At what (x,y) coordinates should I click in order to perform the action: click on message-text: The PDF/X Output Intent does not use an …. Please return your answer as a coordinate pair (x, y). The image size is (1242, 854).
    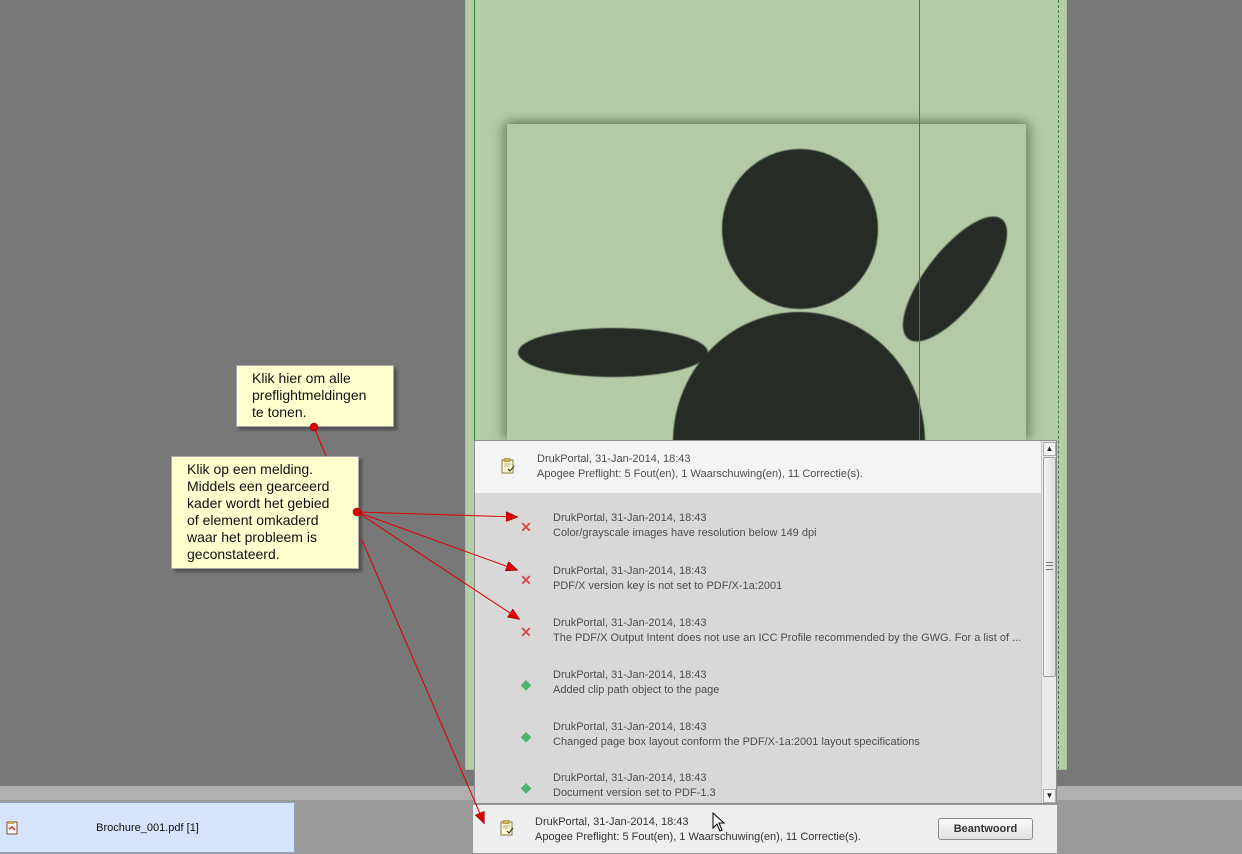
    Looking at the image, I should click on (787, 638).